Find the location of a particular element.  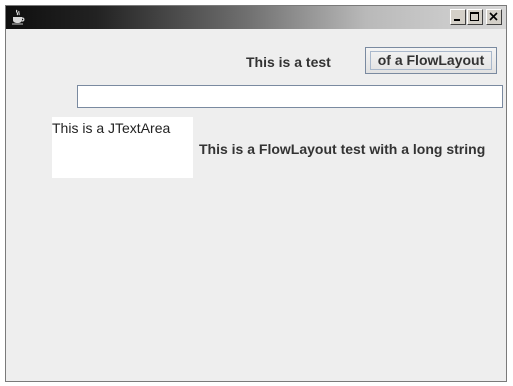

close-button is located at coordinates (494, 17).